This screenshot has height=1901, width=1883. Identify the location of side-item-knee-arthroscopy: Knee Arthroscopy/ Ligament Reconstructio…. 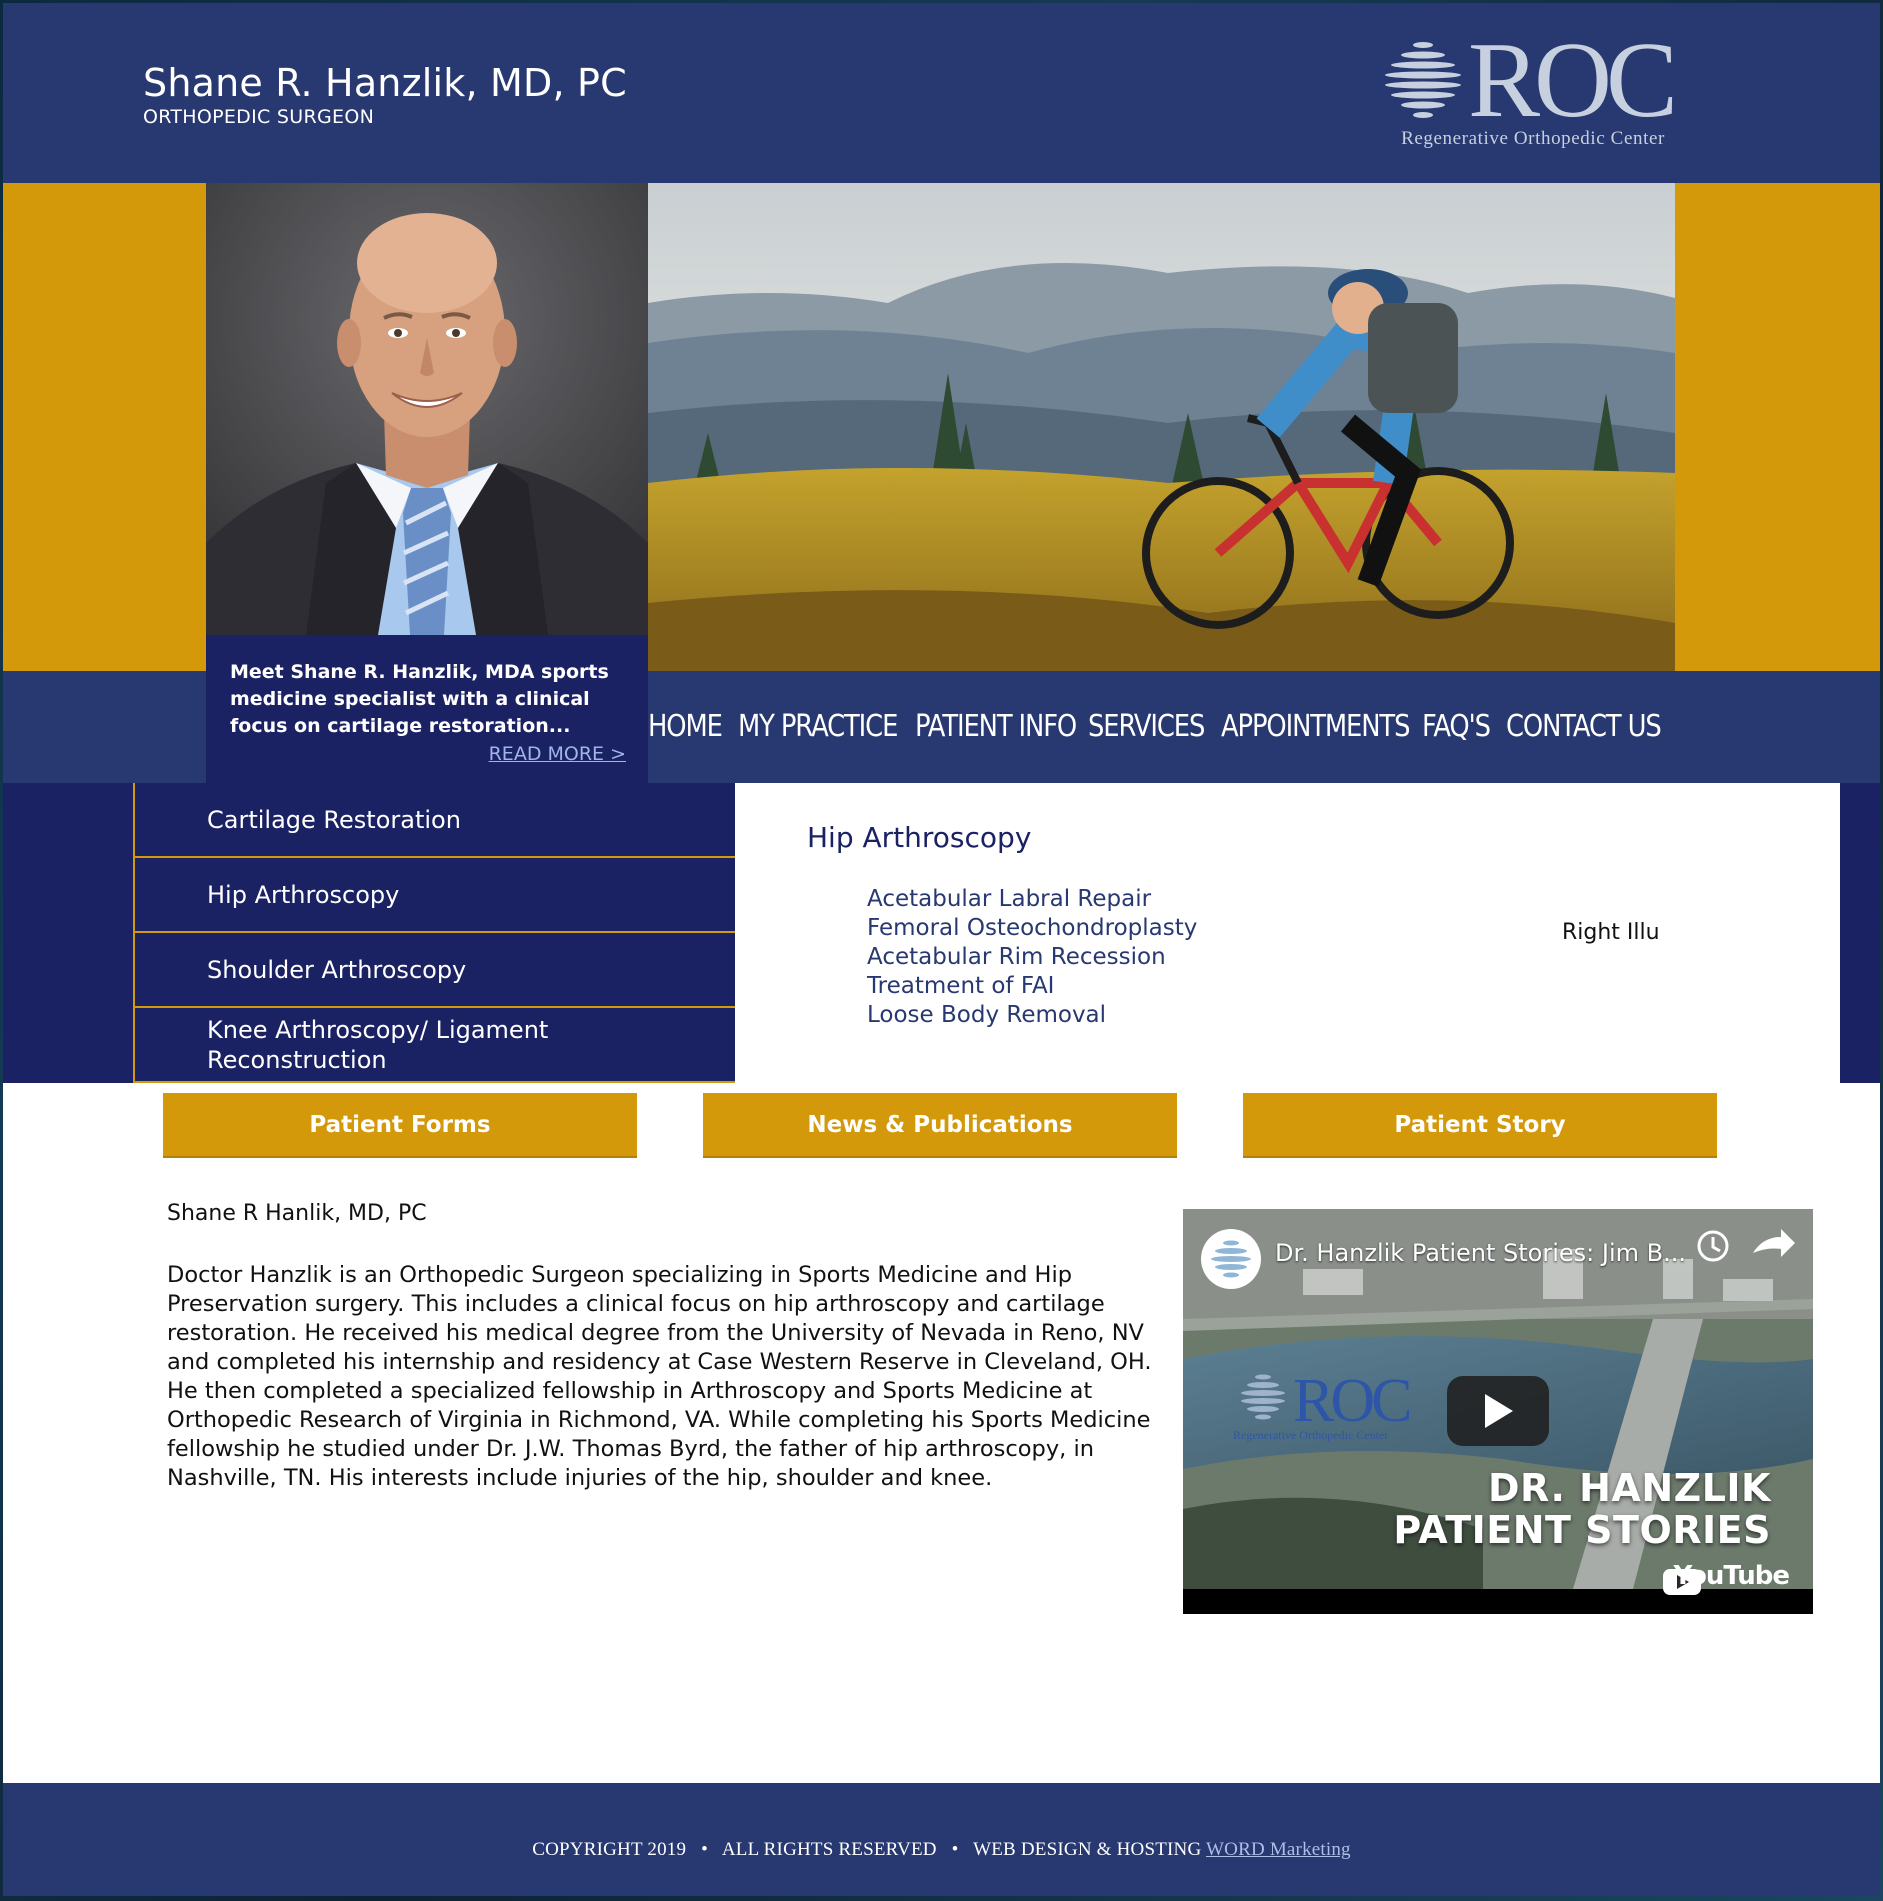
(435, 1045).